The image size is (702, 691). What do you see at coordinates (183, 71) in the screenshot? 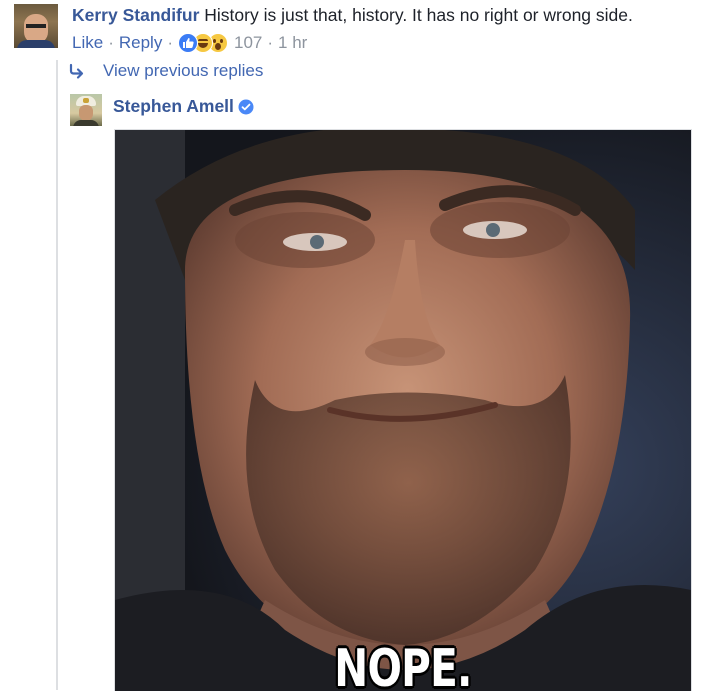
I see `view-previous-label: View previous replies` at bounding box center [183, 71].